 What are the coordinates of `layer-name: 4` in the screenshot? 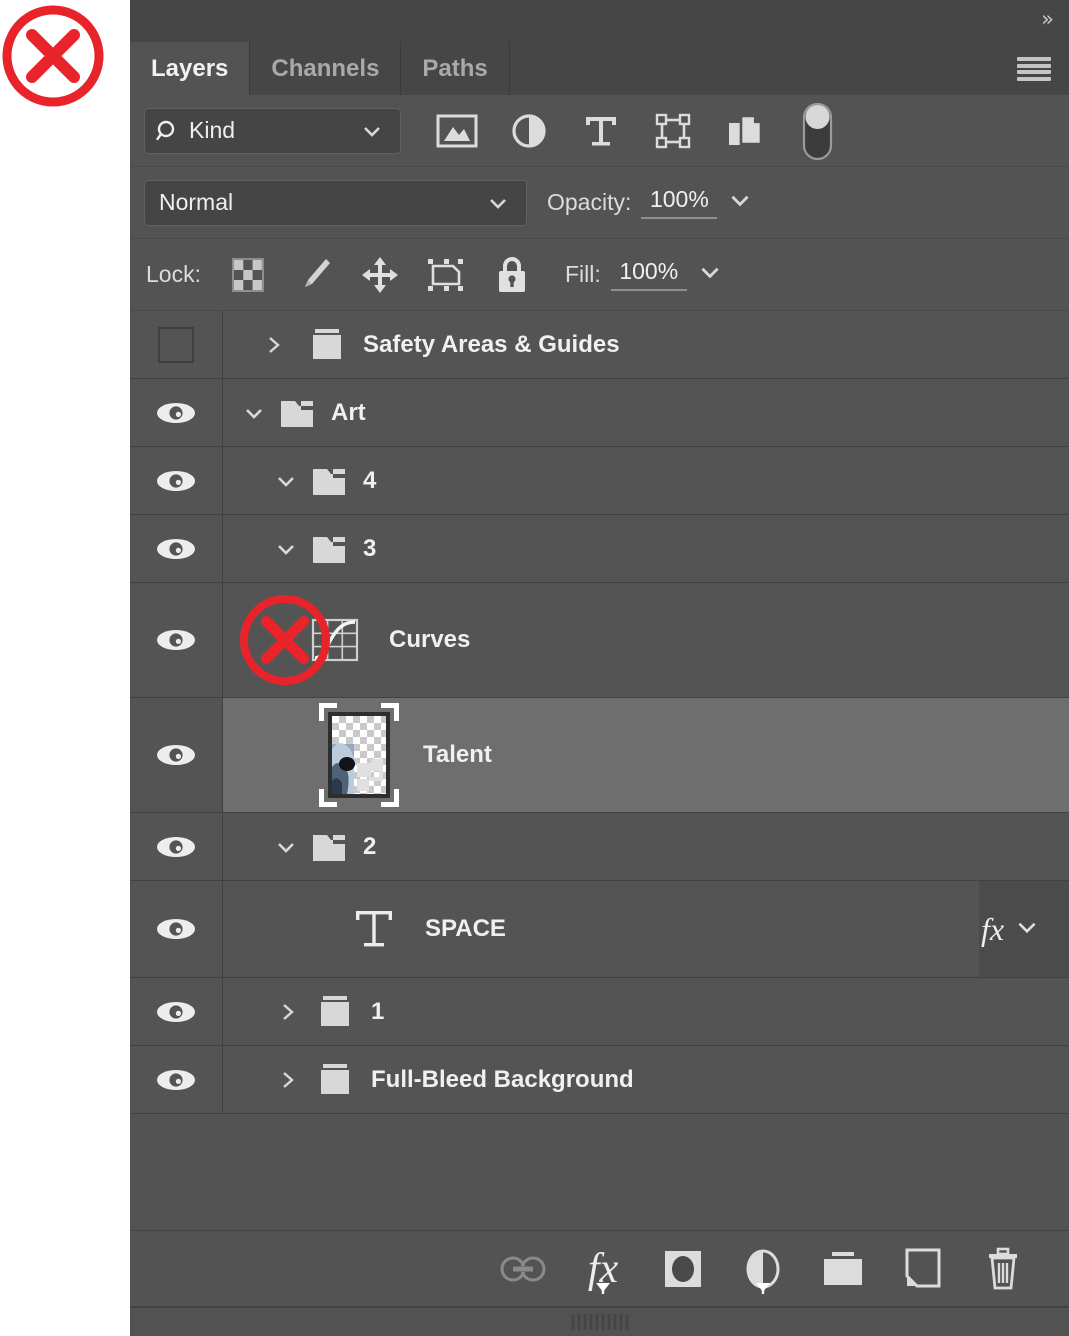 It's located at (370, 480).